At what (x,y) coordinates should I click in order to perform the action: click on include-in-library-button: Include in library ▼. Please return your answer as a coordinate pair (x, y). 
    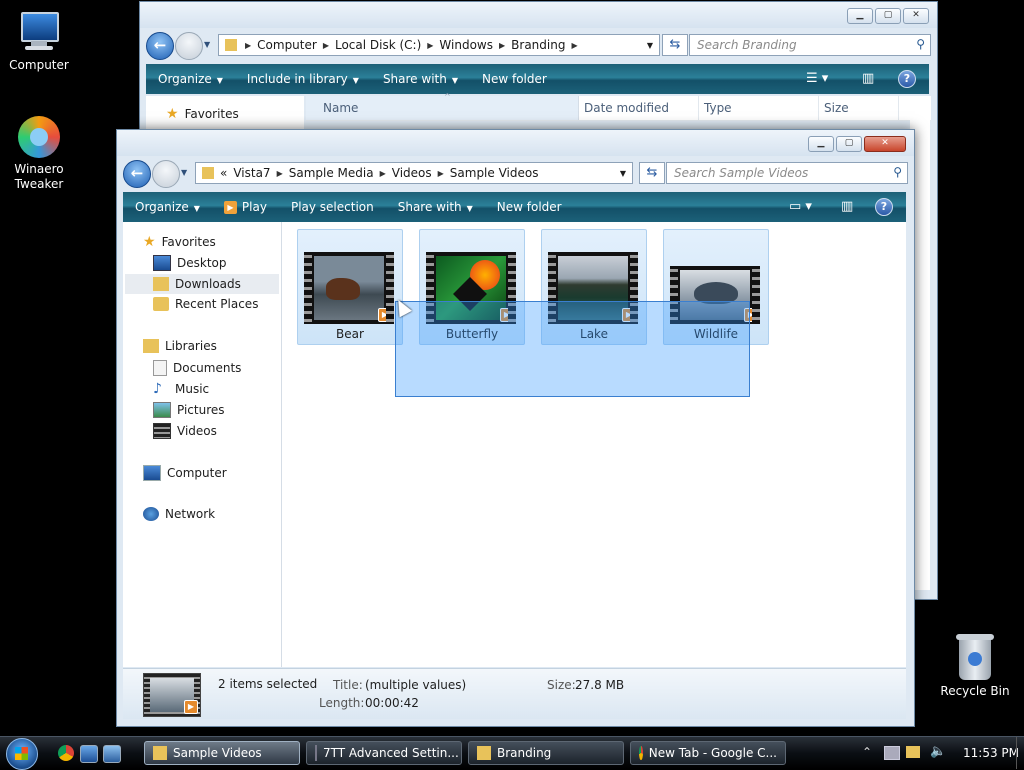
    Looking at the image, I should click on (303, 79).